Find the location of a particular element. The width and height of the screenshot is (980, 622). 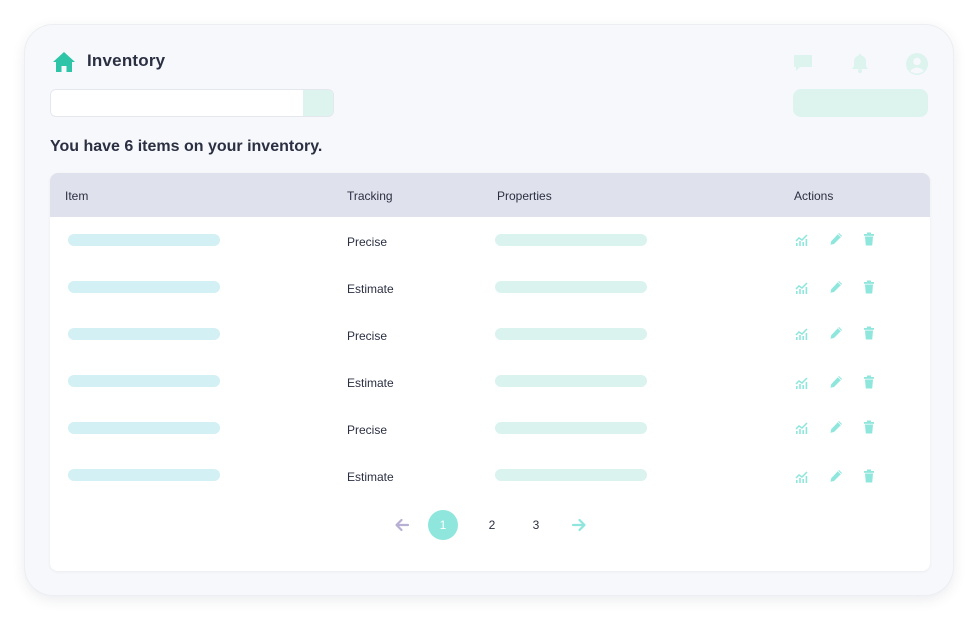

search-button is located at coordinates (318, 103).